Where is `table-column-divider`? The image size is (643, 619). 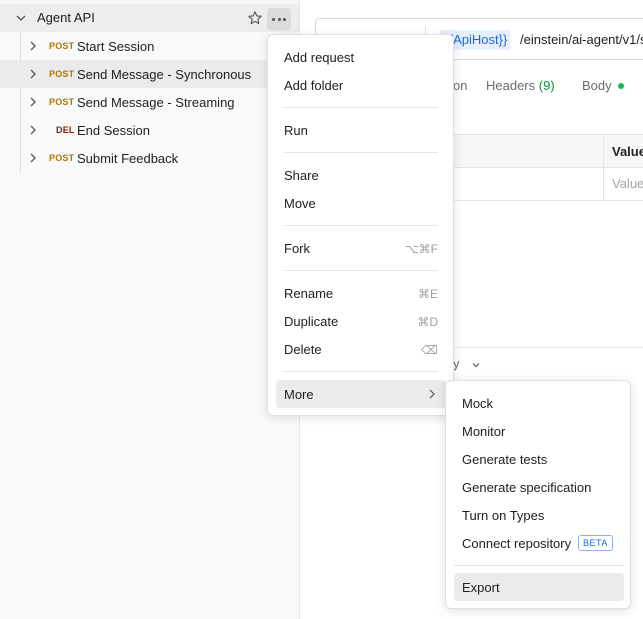 table-column-divider is located at coordinates (603, 167).